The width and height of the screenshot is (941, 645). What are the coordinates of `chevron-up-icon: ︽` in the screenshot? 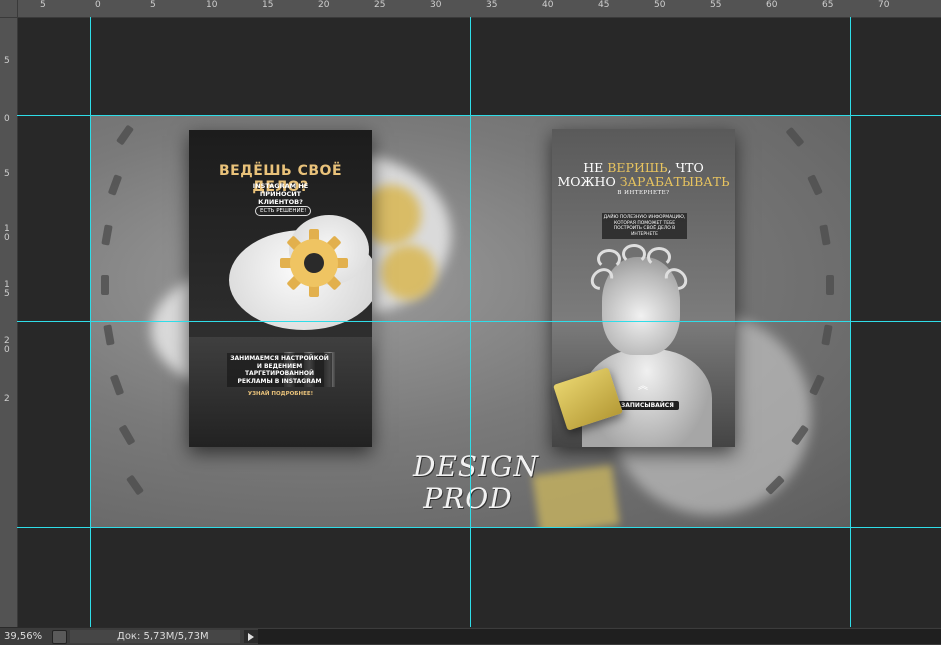 It's located at (643, 386).